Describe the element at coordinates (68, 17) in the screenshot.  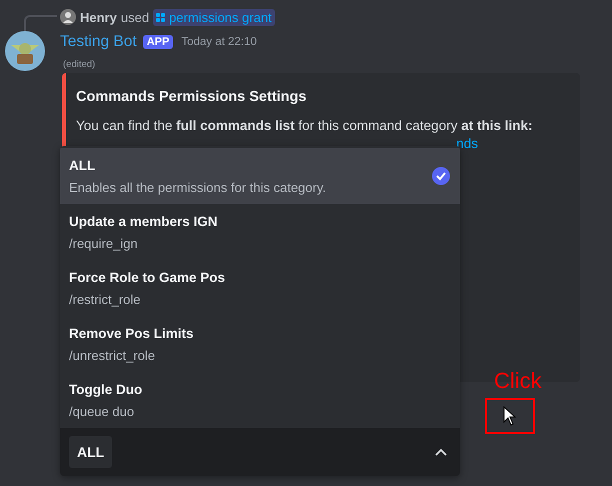
I see `user-avatar-icon` at that location.